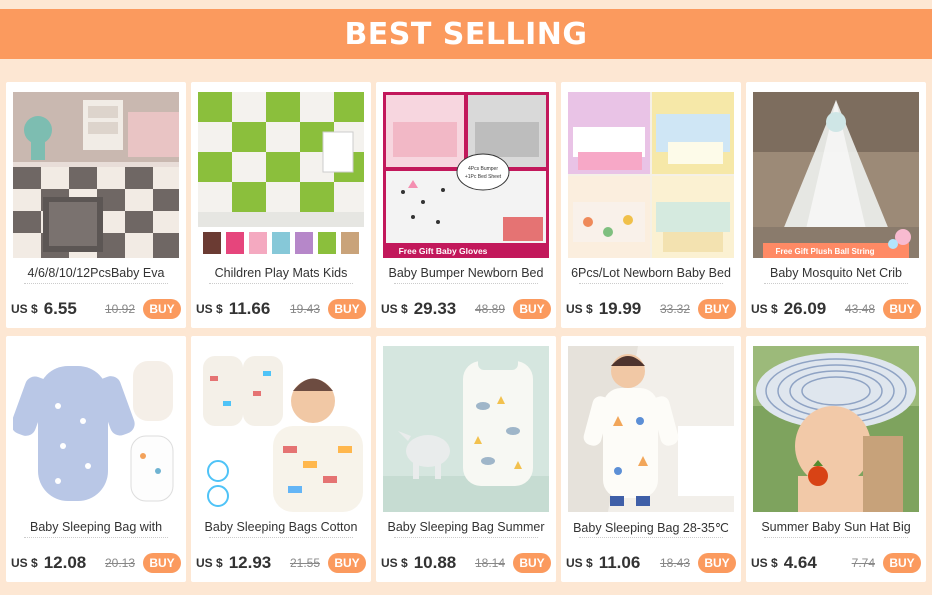 Image resolution: width=932 pixels, height=595 pixels. I want to click on sleeping-bag-cars-image, so click(281, 429).